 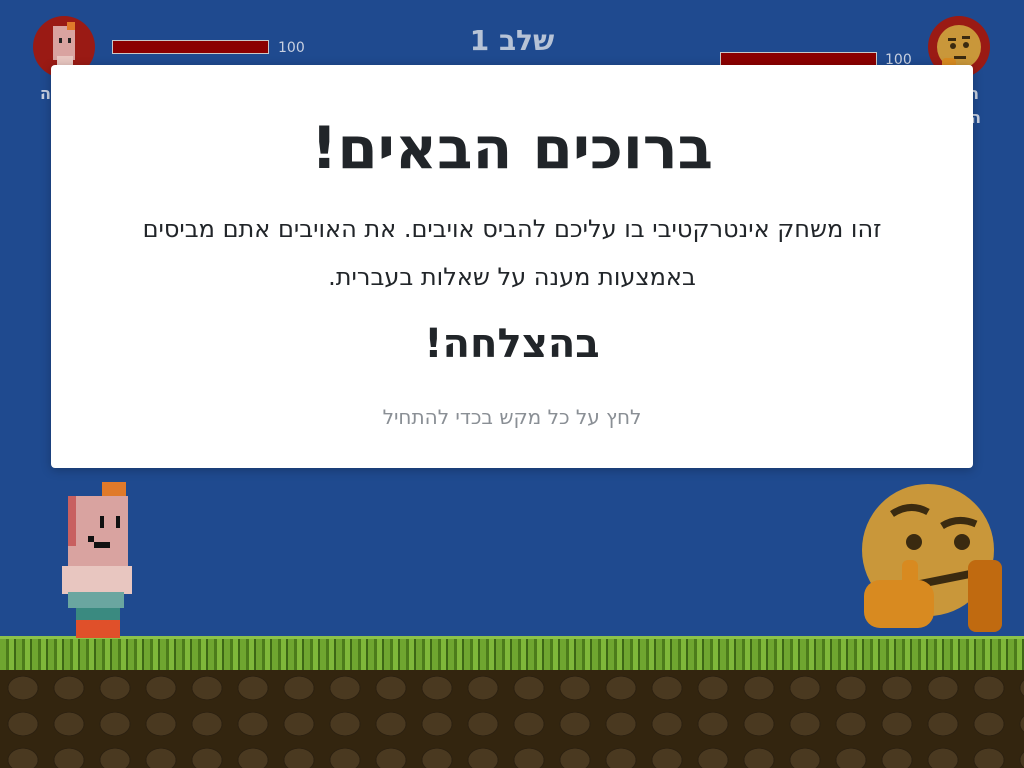 I want to click on ground-grass, so click(x=512, y=653).